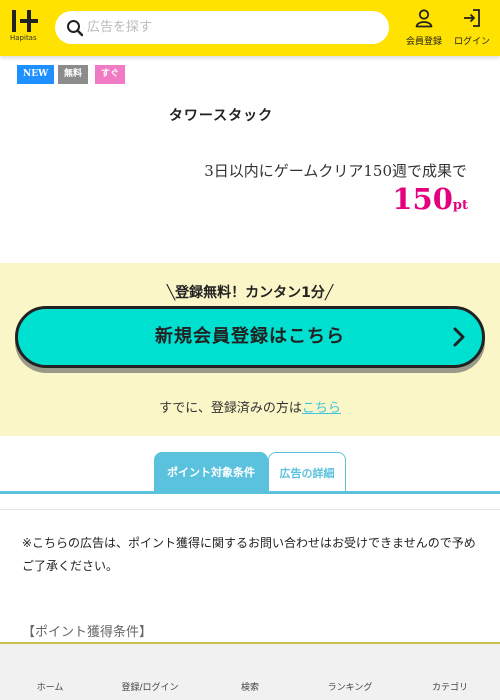  I want to click on login-label: ログイン, so click(471, 42).